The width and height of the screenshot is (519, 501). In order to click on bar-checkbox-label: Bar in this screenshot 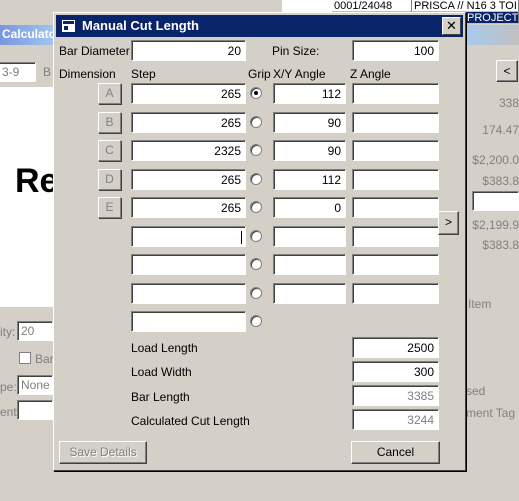, I will do `click(44, 359)`.